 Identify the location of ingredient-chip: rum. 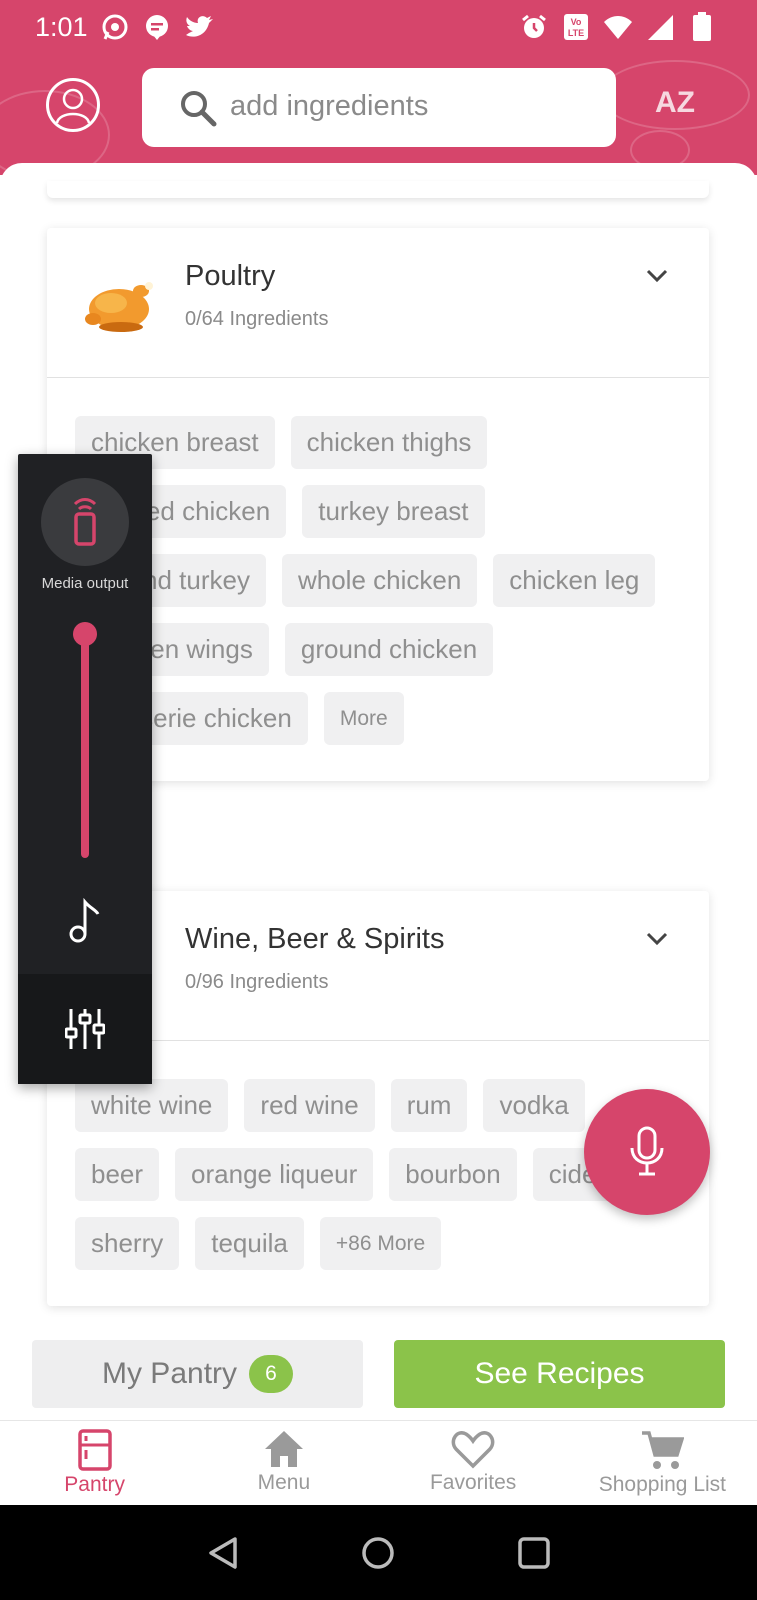
(429, 1105).